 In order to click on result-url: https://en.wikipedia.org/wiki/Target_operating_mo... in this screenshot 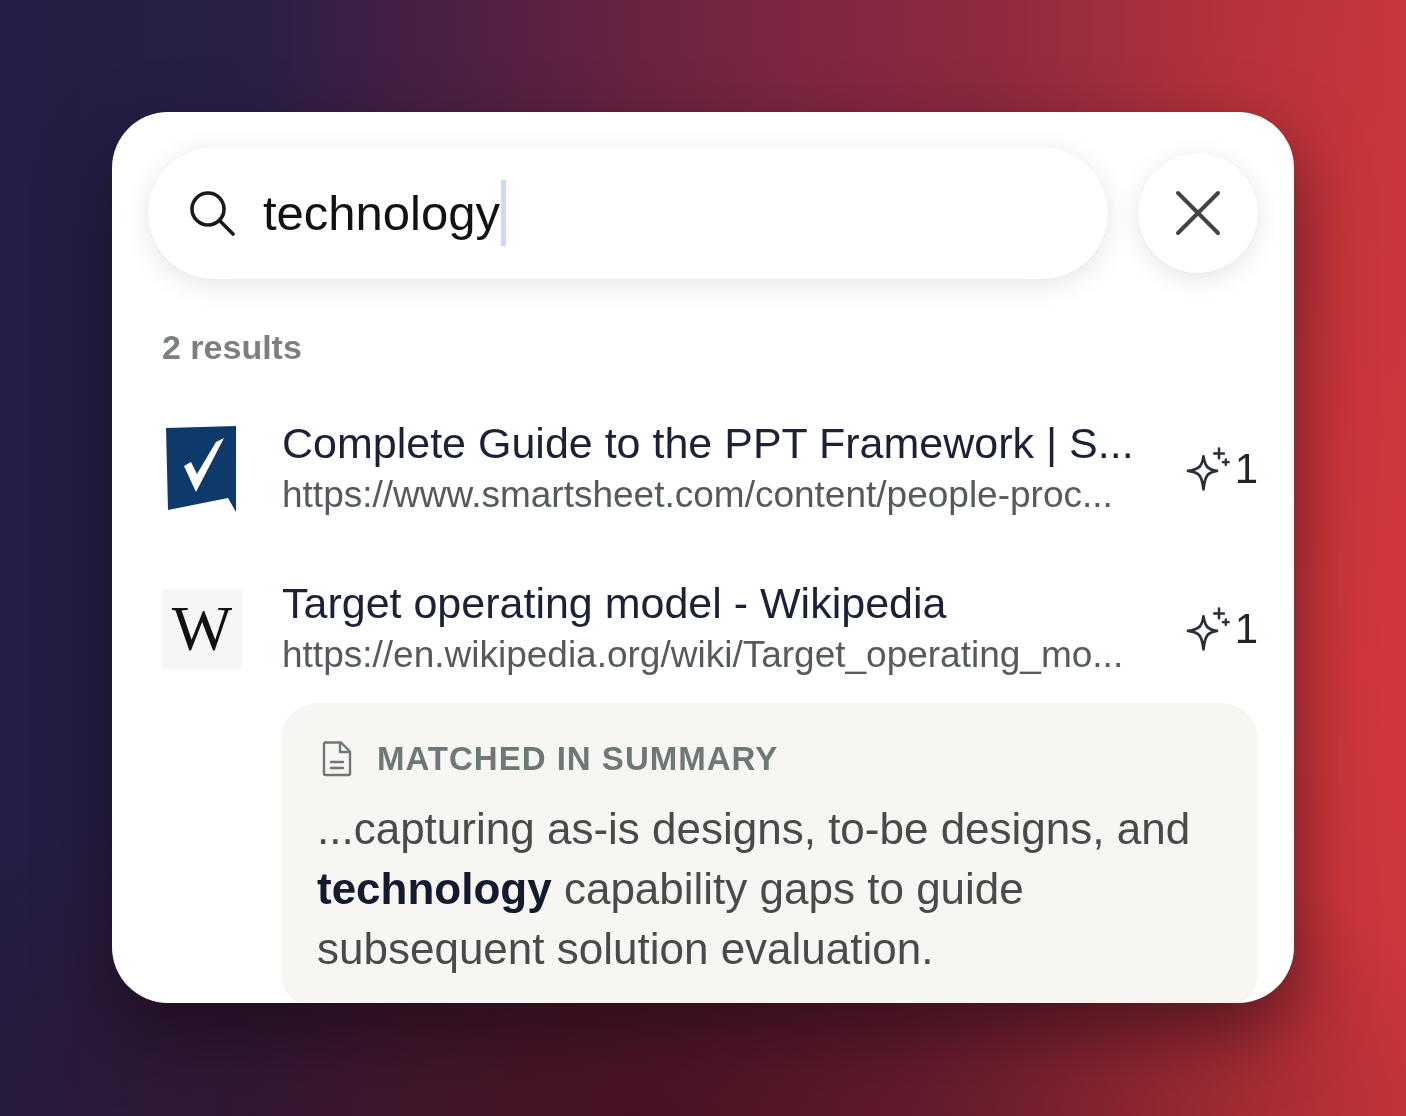, I will do `click(703, 655)`.